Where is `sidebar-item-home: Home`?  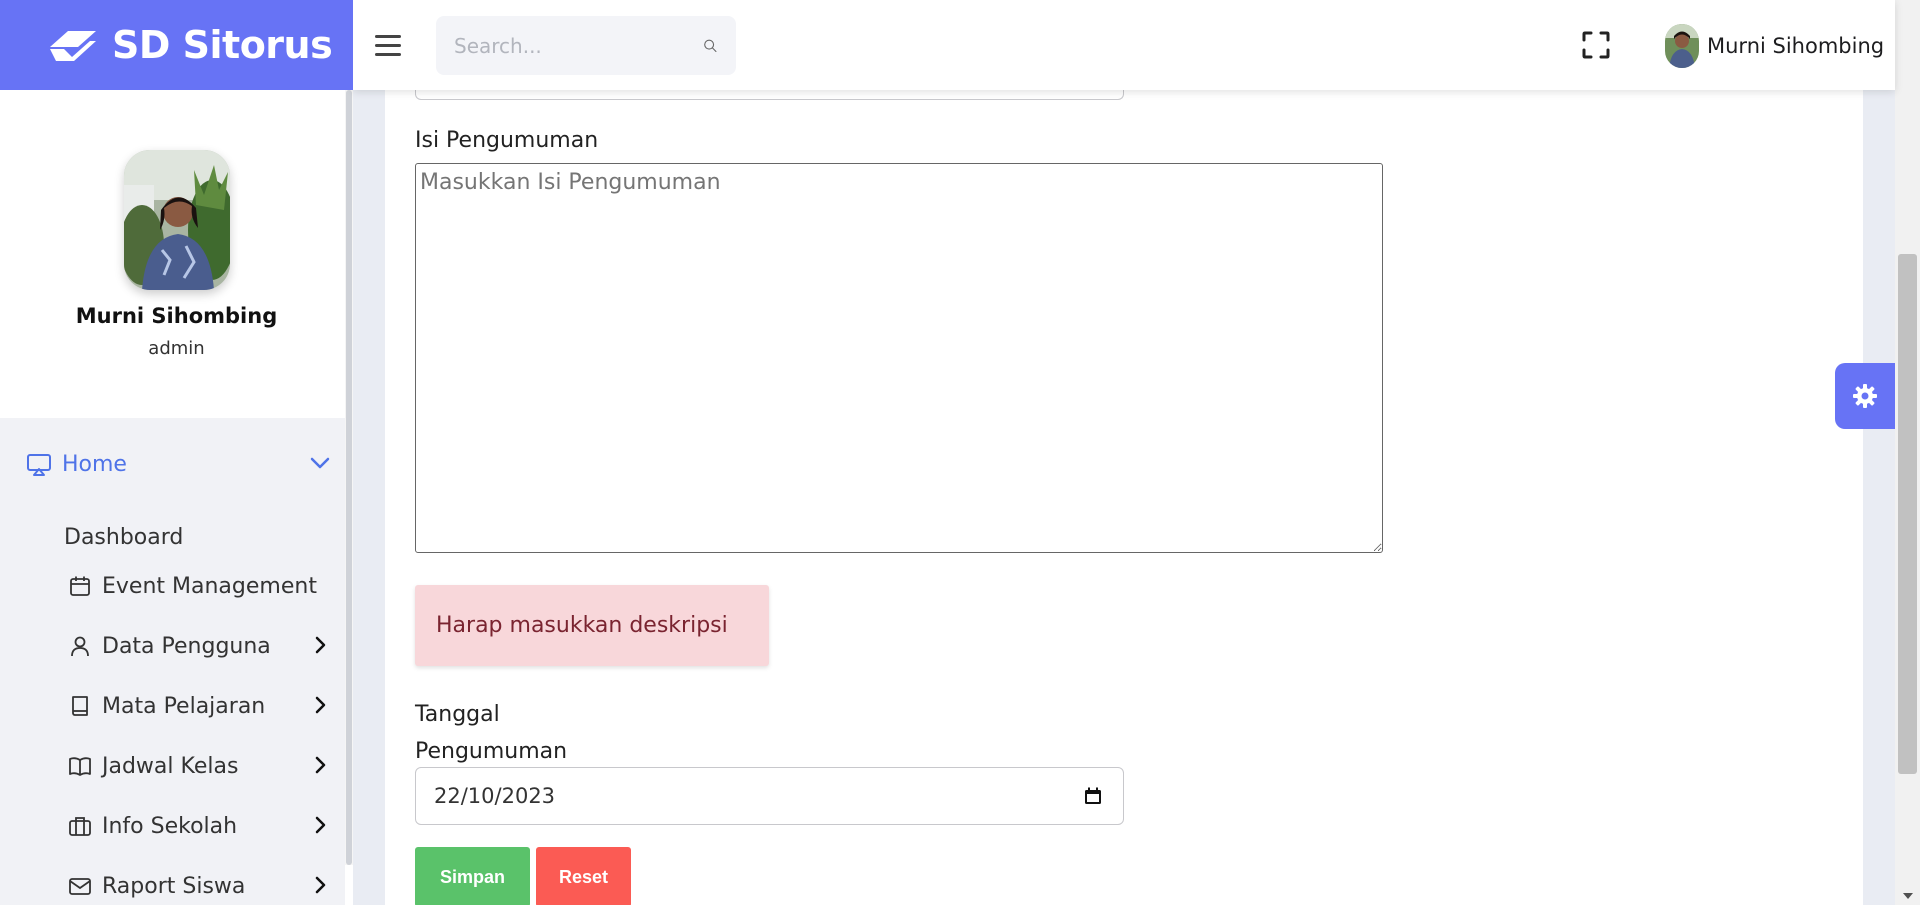 sidebar-item-home: Home is located at coordinates (178, 464).